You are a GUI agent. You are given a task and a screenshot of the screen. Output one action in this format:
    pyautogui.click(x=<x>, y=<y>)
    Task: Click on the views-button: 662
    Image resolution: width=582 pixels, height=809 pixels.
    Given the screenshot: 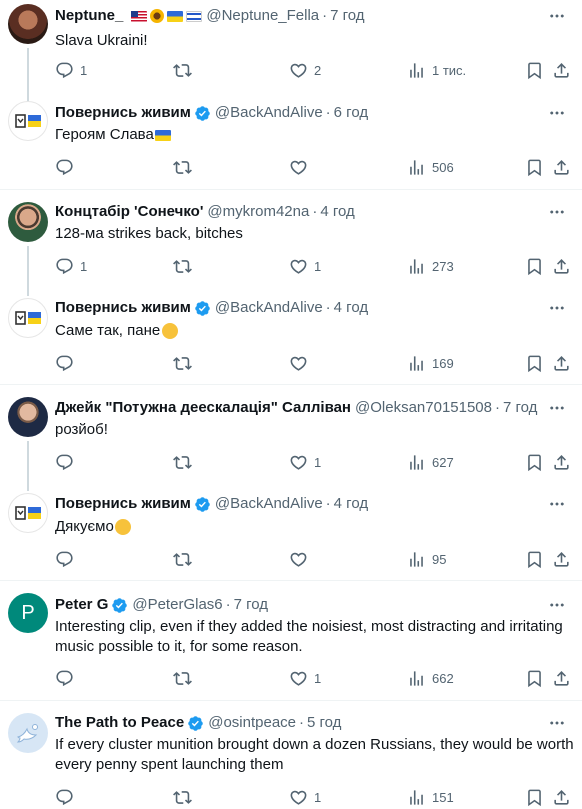 What is the action you would take?
    pyautogui.click(x=430, y=678)
    